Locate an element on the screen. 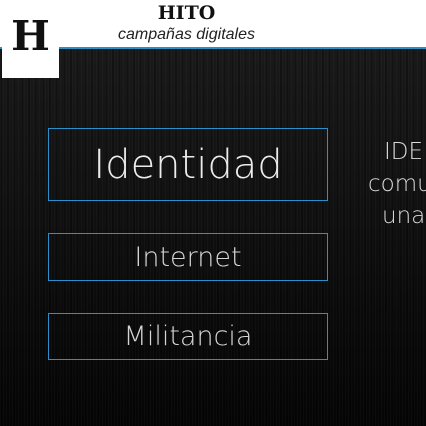  site-title: HITO is located at coordinates (186, 13).